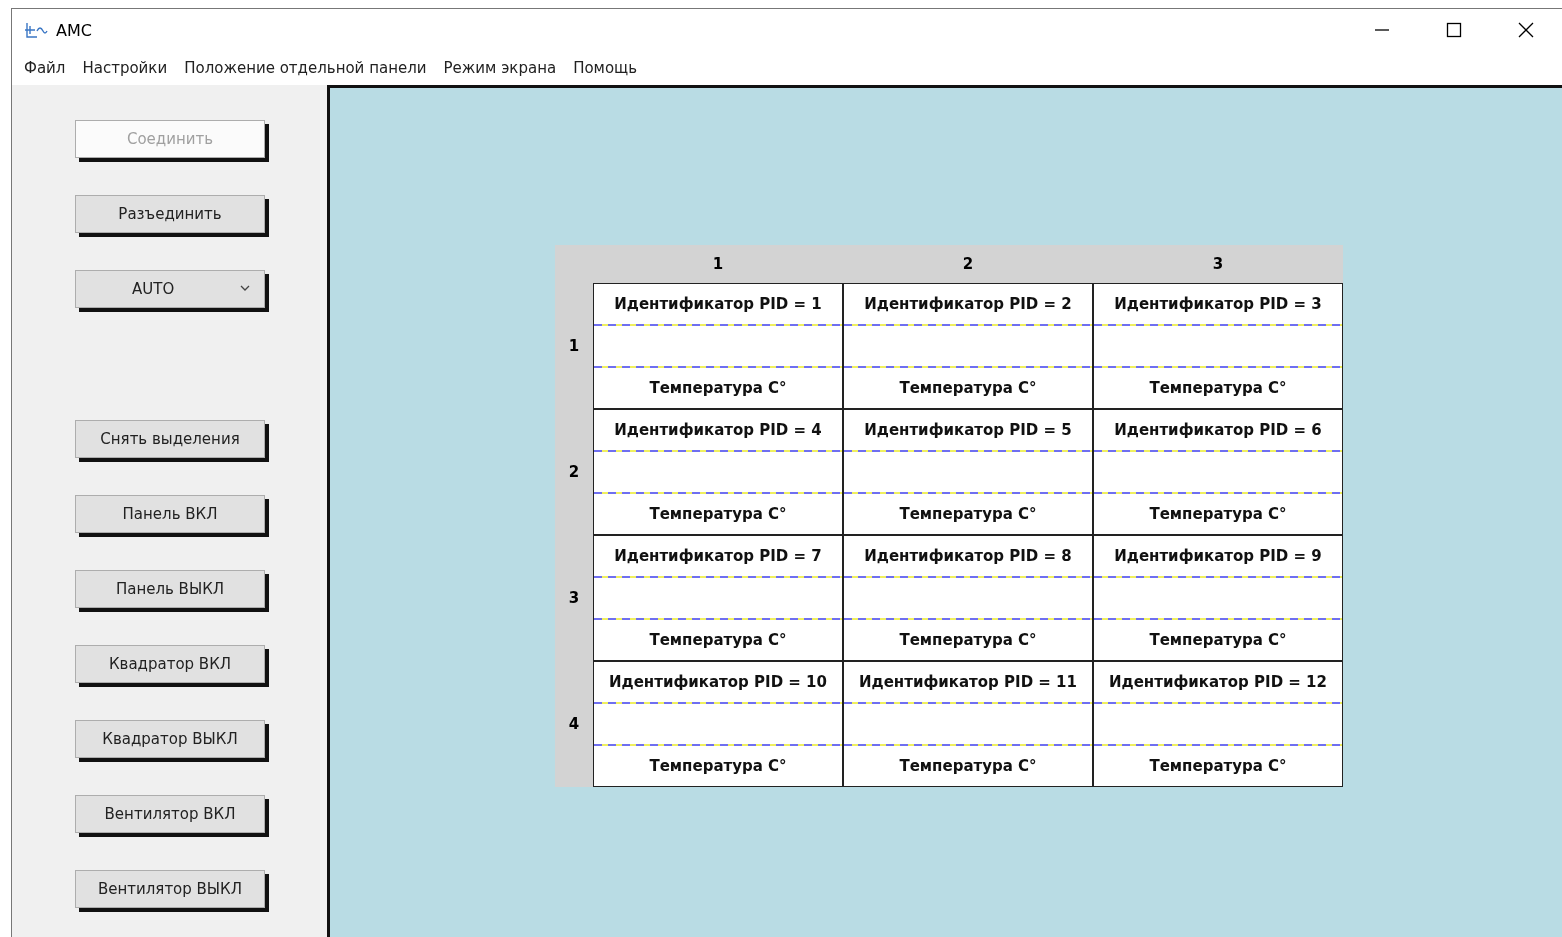 Image resolution: width=1562 pixels, height=937 pixels. Describe the element at coordinates (1218, 472) in the screenshot. I see `pid-cell: Идентификатор PID = 6 Температура C°` at that location.